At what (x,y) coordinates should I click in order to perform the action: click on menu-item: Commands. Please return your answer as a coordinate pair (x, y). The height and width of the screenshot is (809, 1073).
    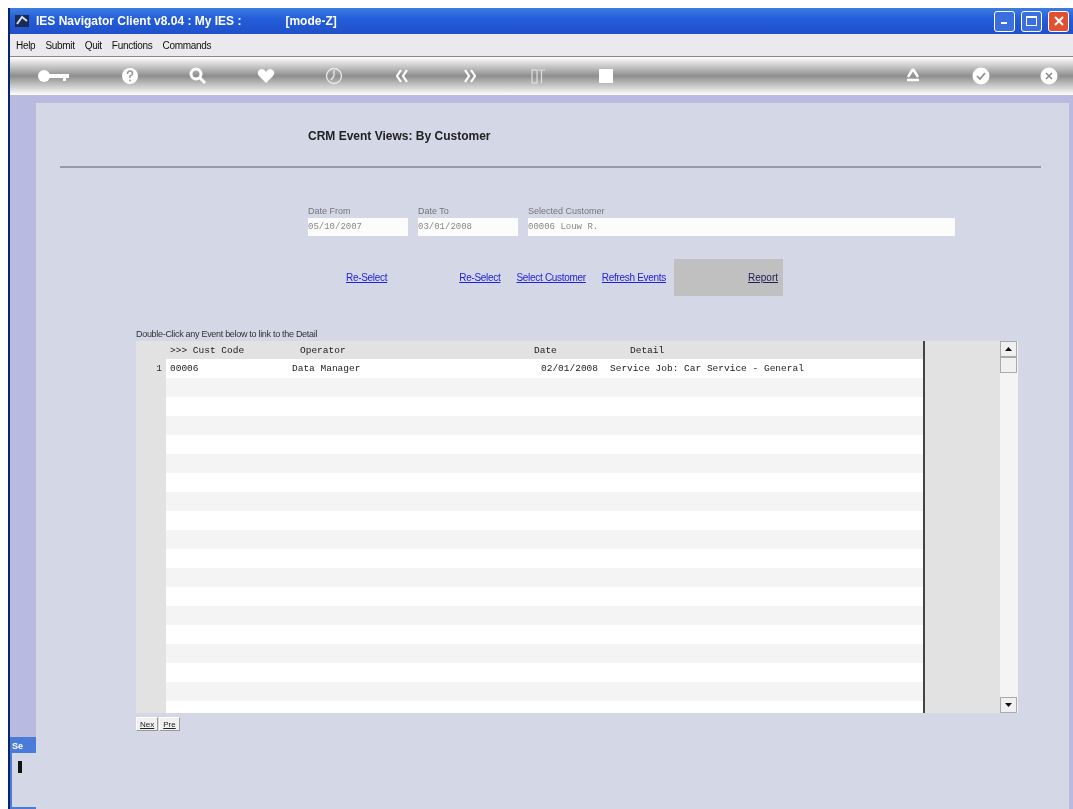
    Looking at the image, I should click on (187, 45).